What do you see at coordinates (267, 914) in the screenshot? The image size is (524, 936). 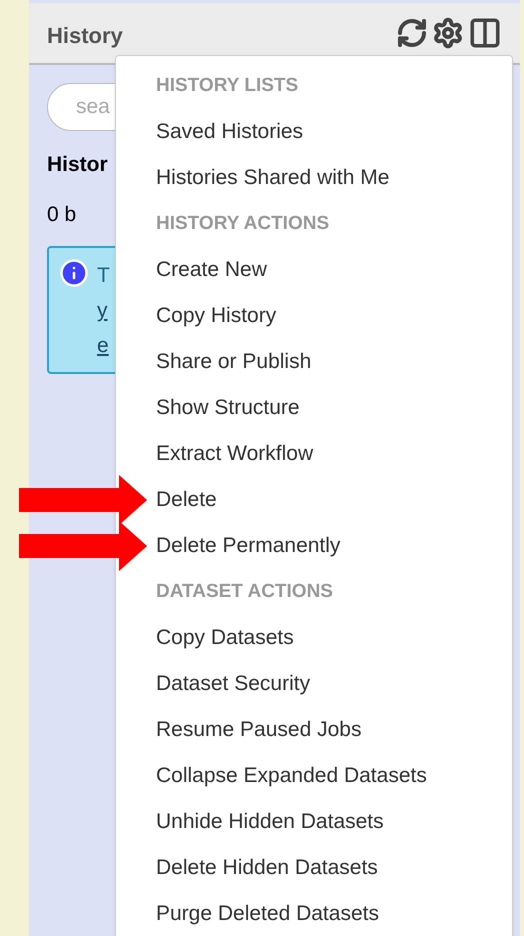 I see `menu-item: Purge Deleted Datasets` at bounding box center [267, 914].